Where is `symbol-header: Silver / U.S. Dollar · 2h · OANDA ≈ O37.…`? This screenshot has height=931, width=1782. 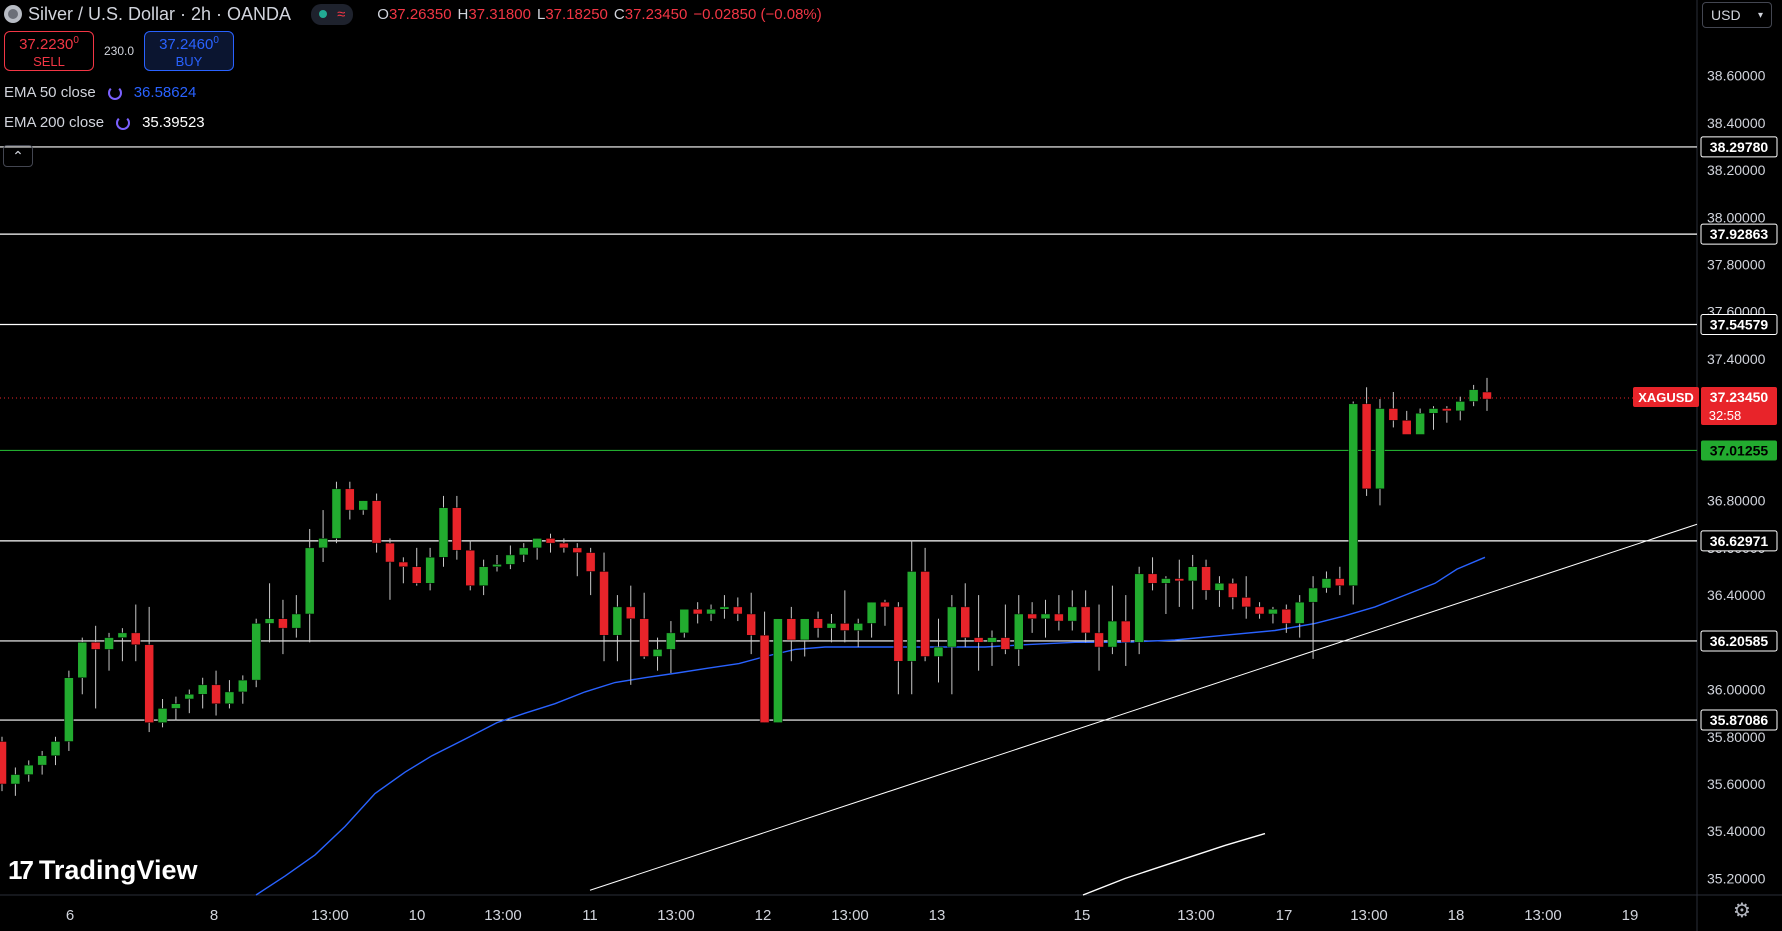
symbol-header: Silver / U.S. Dollar · 2h · OANDA ≈ O37.… is located at coordinates (413, 14).